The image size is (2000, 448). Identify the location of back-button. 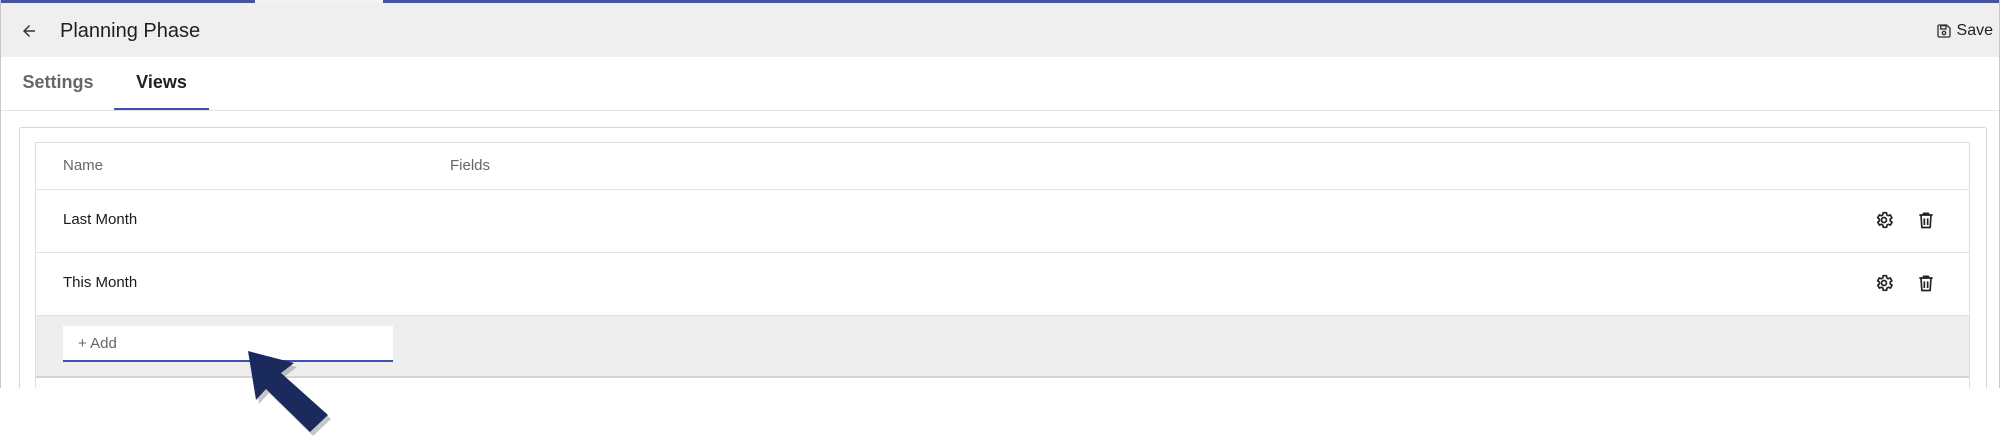
(29, 31).